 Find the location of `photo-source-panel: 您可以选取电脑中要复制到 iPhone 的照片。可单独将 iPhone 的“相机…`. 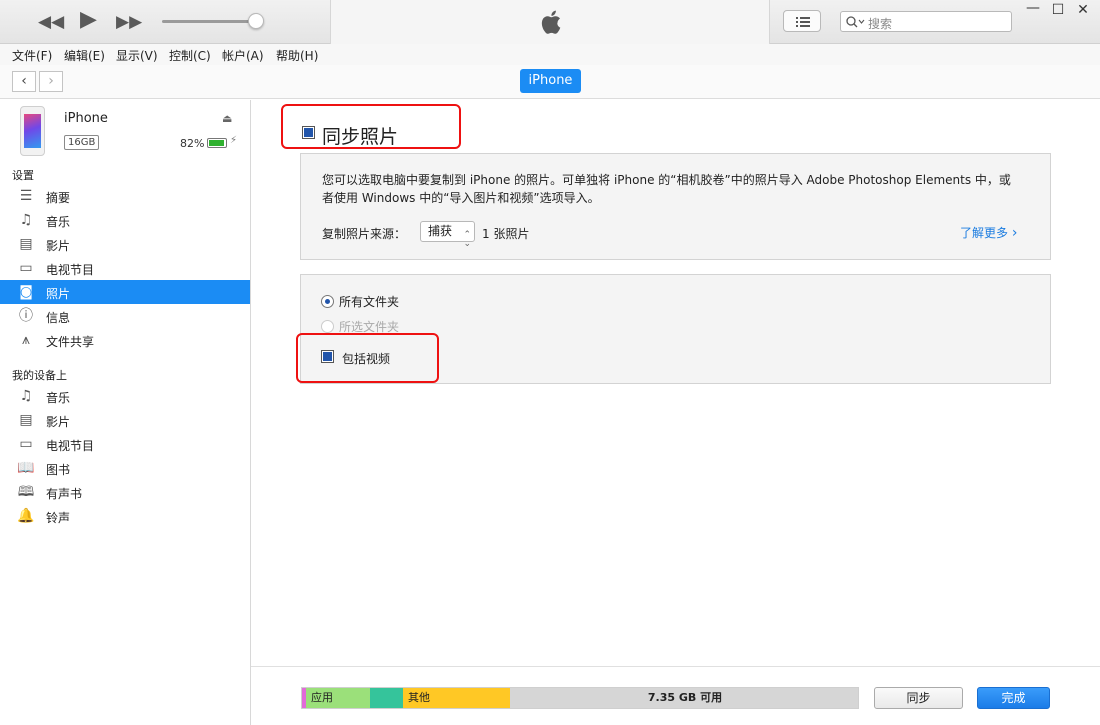

photo-source-panel: 您可以选取电脑中要复制到 iPhone 的照片。可单独将 iPhone 的“相机… is located at coordinates (675, 206).